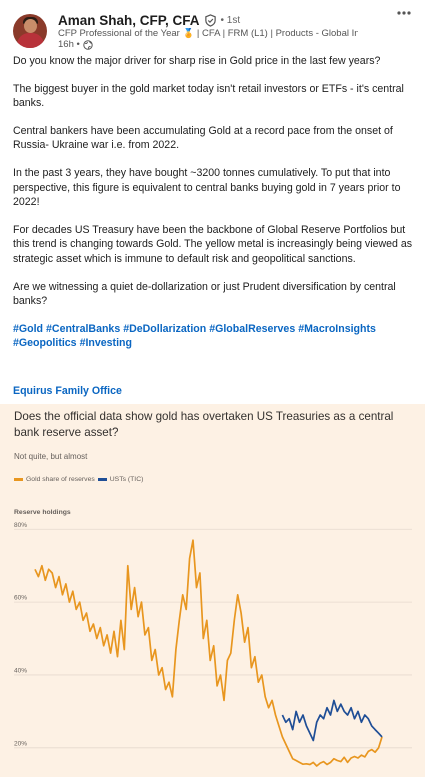 Image resolution: width=425 pixels, height=777 pixels. Describe the element at coordinates (67, 391) in the screenshot. I see `mention-link: Equirus Family Office` at that location.